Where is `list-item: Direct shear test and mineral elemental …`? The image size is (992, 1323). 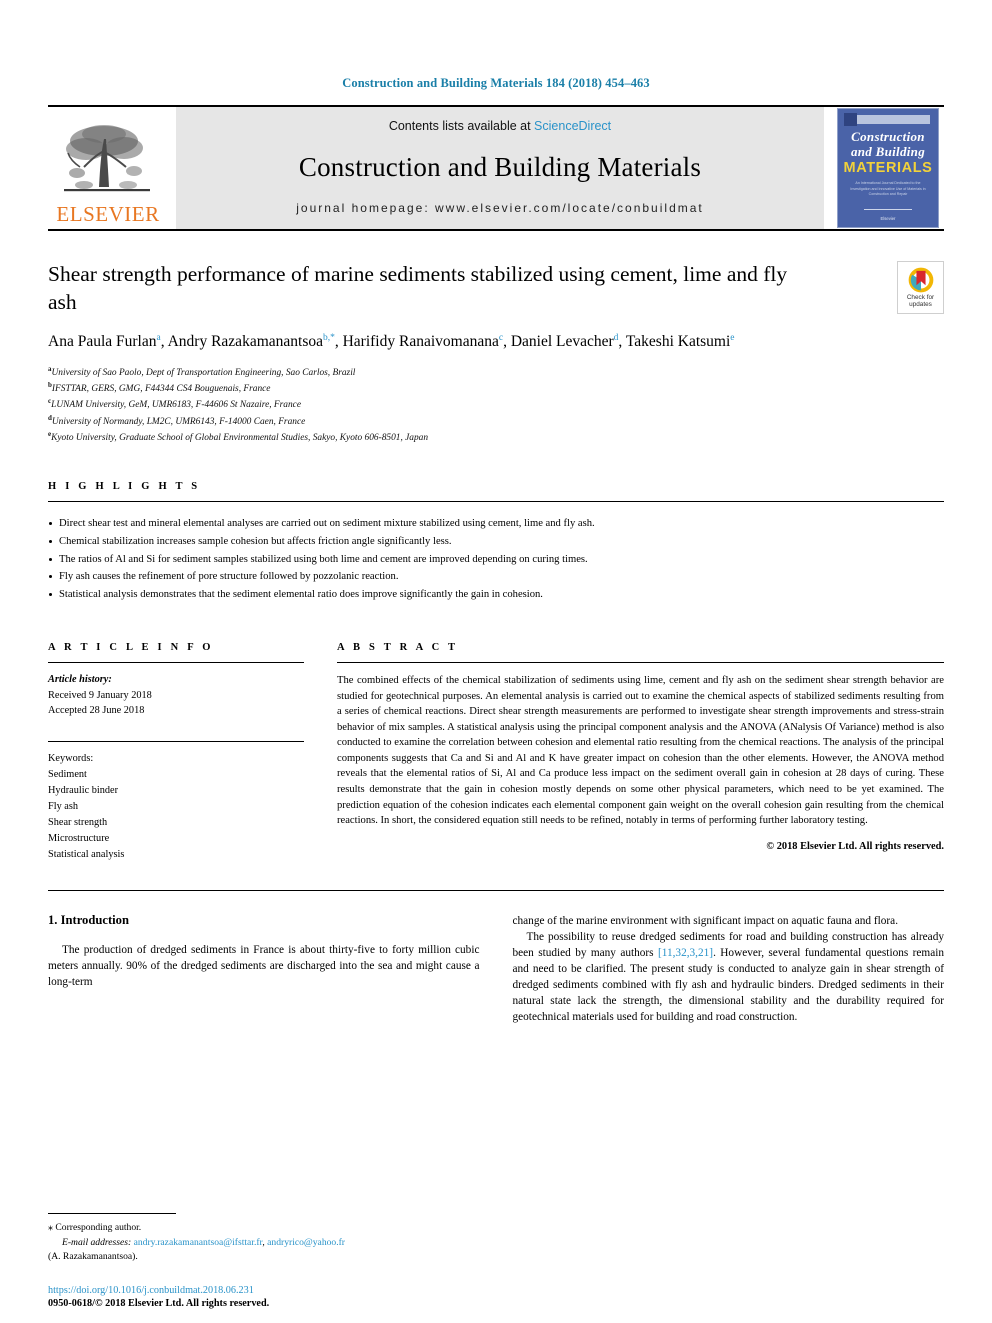 list-item: Direct shear test and mineral elemental … is located at coordinates (496, 524).